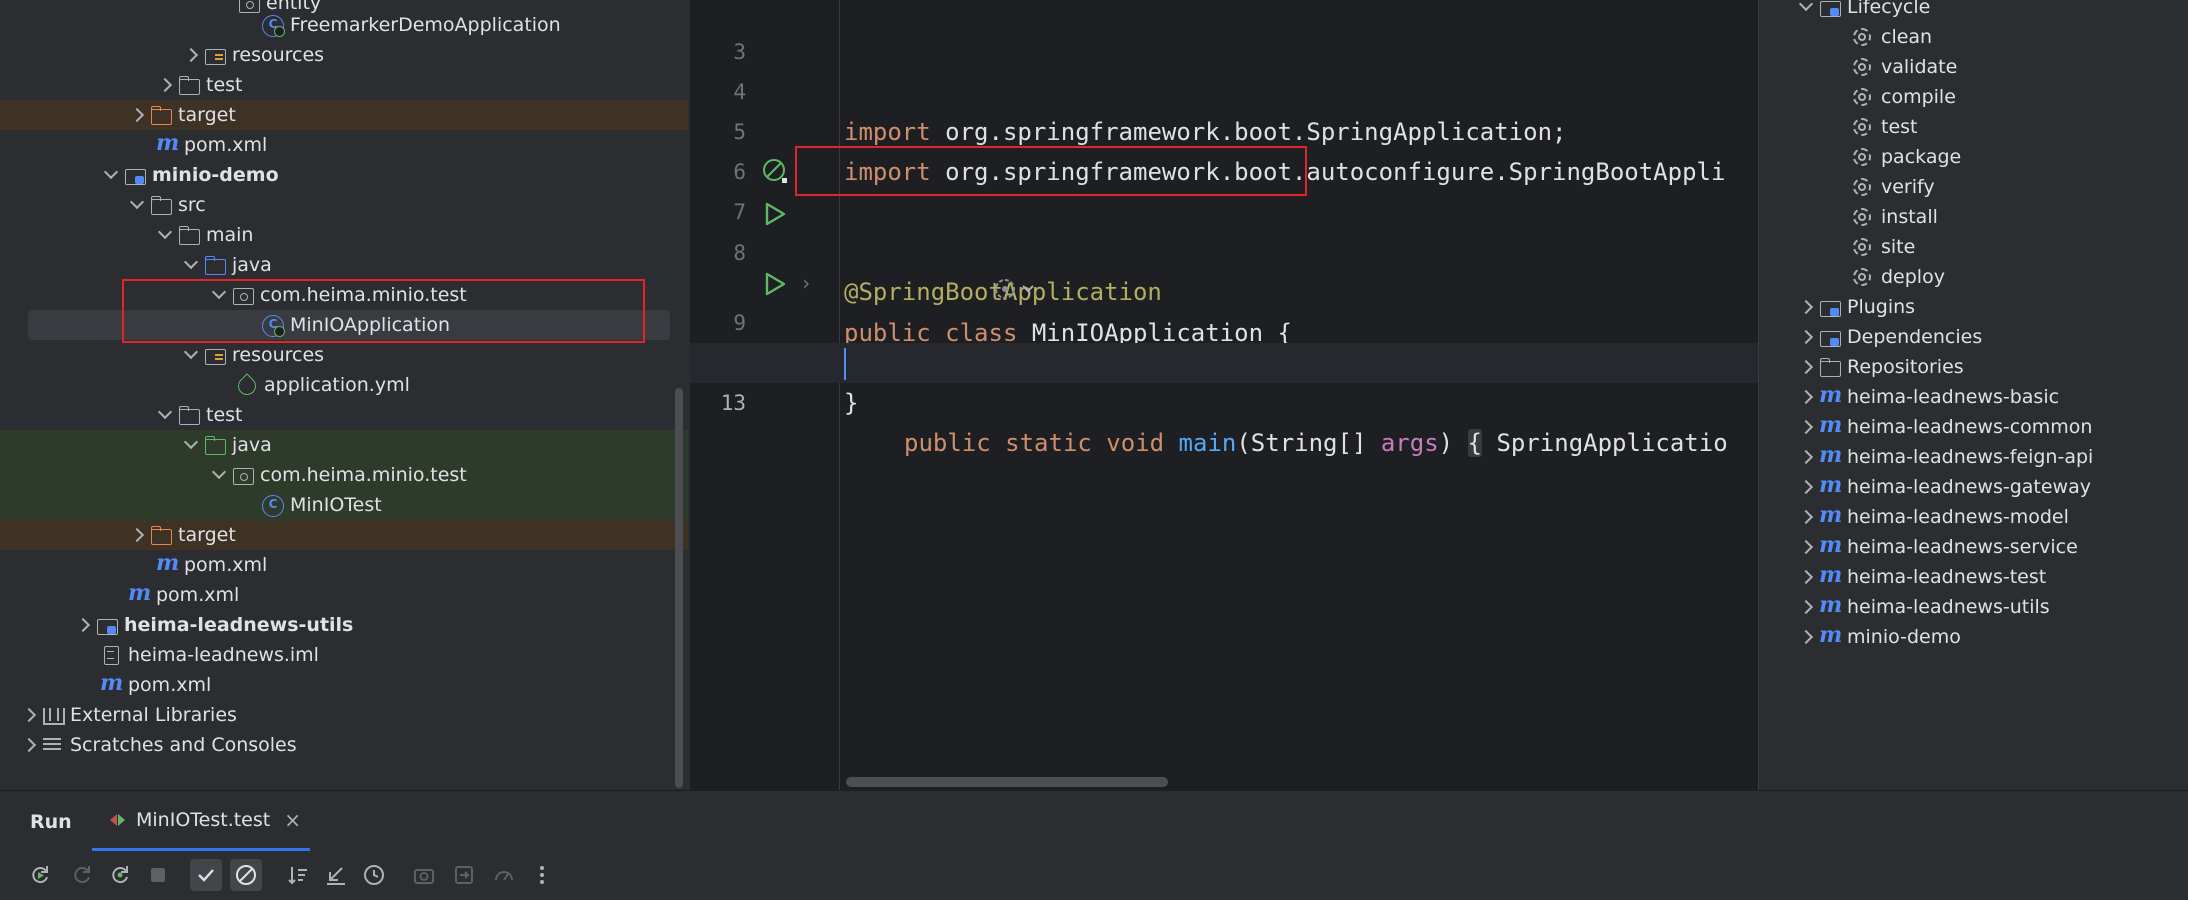 This screenshot has width=2188, height=900. What do you see at coordinates (1855, 307) in the screenshot?
I see `maven-plugins-node: Plugins` at bounding box center [1855, 307].